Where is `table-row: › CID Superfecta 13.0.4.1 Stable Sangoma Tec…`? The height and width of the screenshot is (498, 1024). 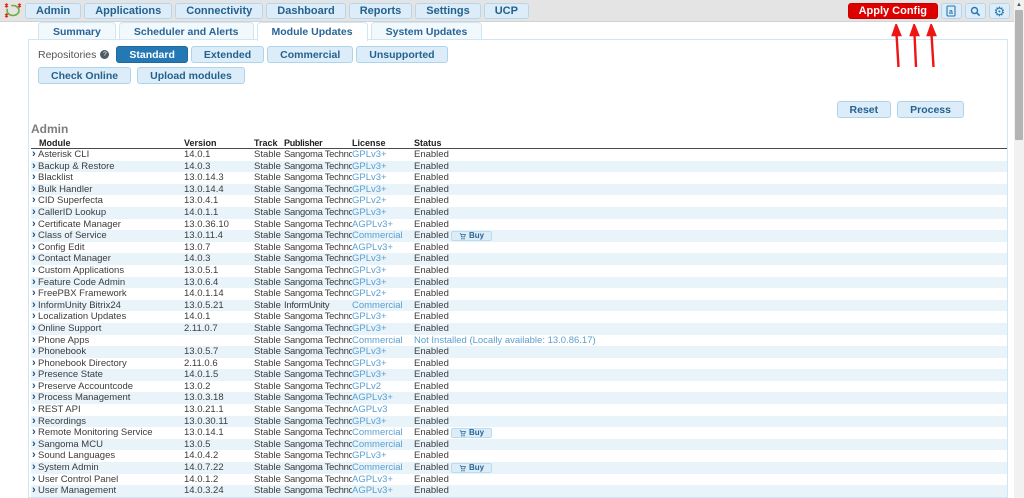
table-row: › CID Superfecta 13.0.4.1 Stable Sangoma Tec… is located at coordinates (519, 201).